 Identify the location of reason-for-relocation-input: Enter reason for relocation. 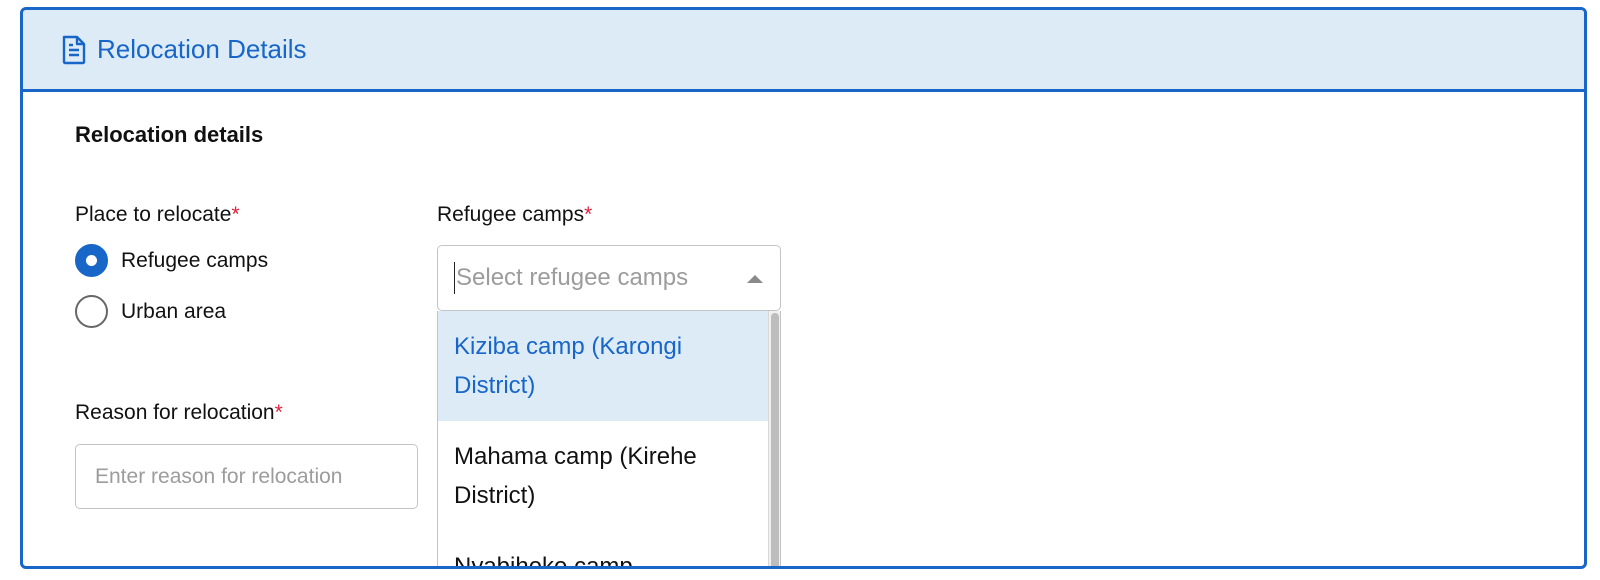
(246, 476).